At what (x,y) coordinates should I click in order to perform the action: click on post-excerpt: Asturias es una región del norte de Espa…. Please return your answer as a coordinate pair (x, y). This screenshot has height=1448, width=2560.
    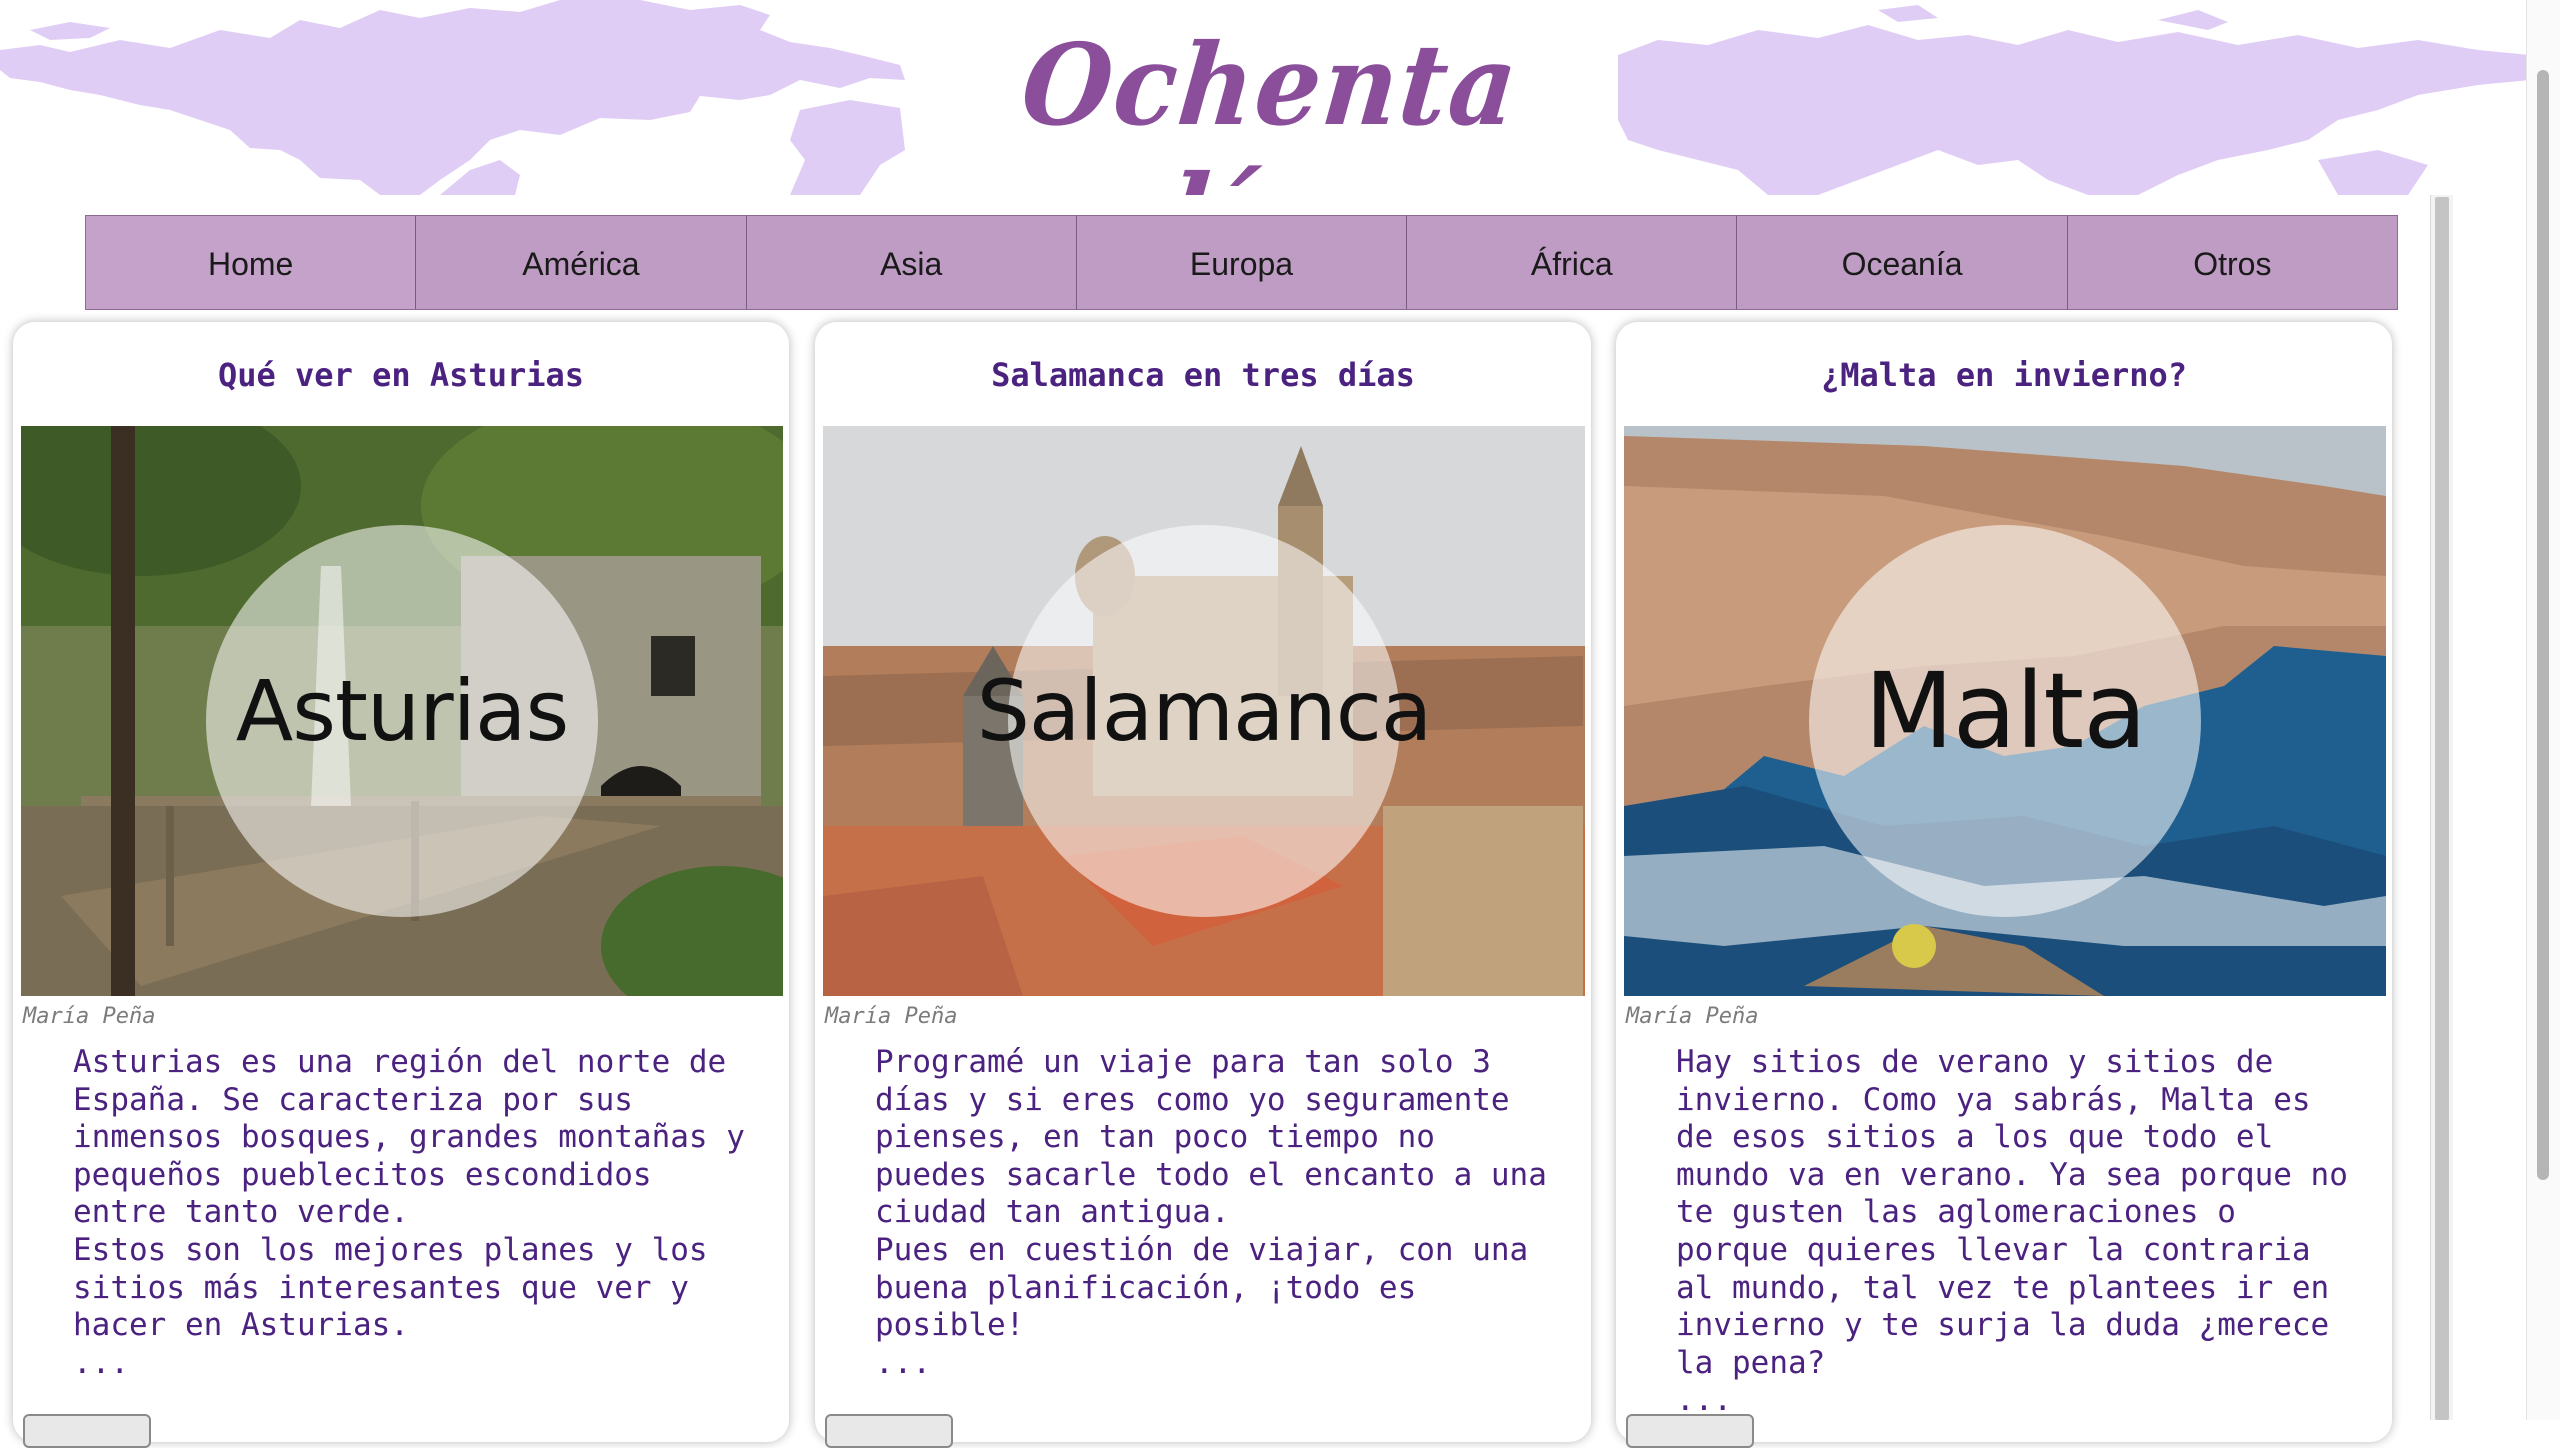
    Looking at the image, I should click on (409, 1212).